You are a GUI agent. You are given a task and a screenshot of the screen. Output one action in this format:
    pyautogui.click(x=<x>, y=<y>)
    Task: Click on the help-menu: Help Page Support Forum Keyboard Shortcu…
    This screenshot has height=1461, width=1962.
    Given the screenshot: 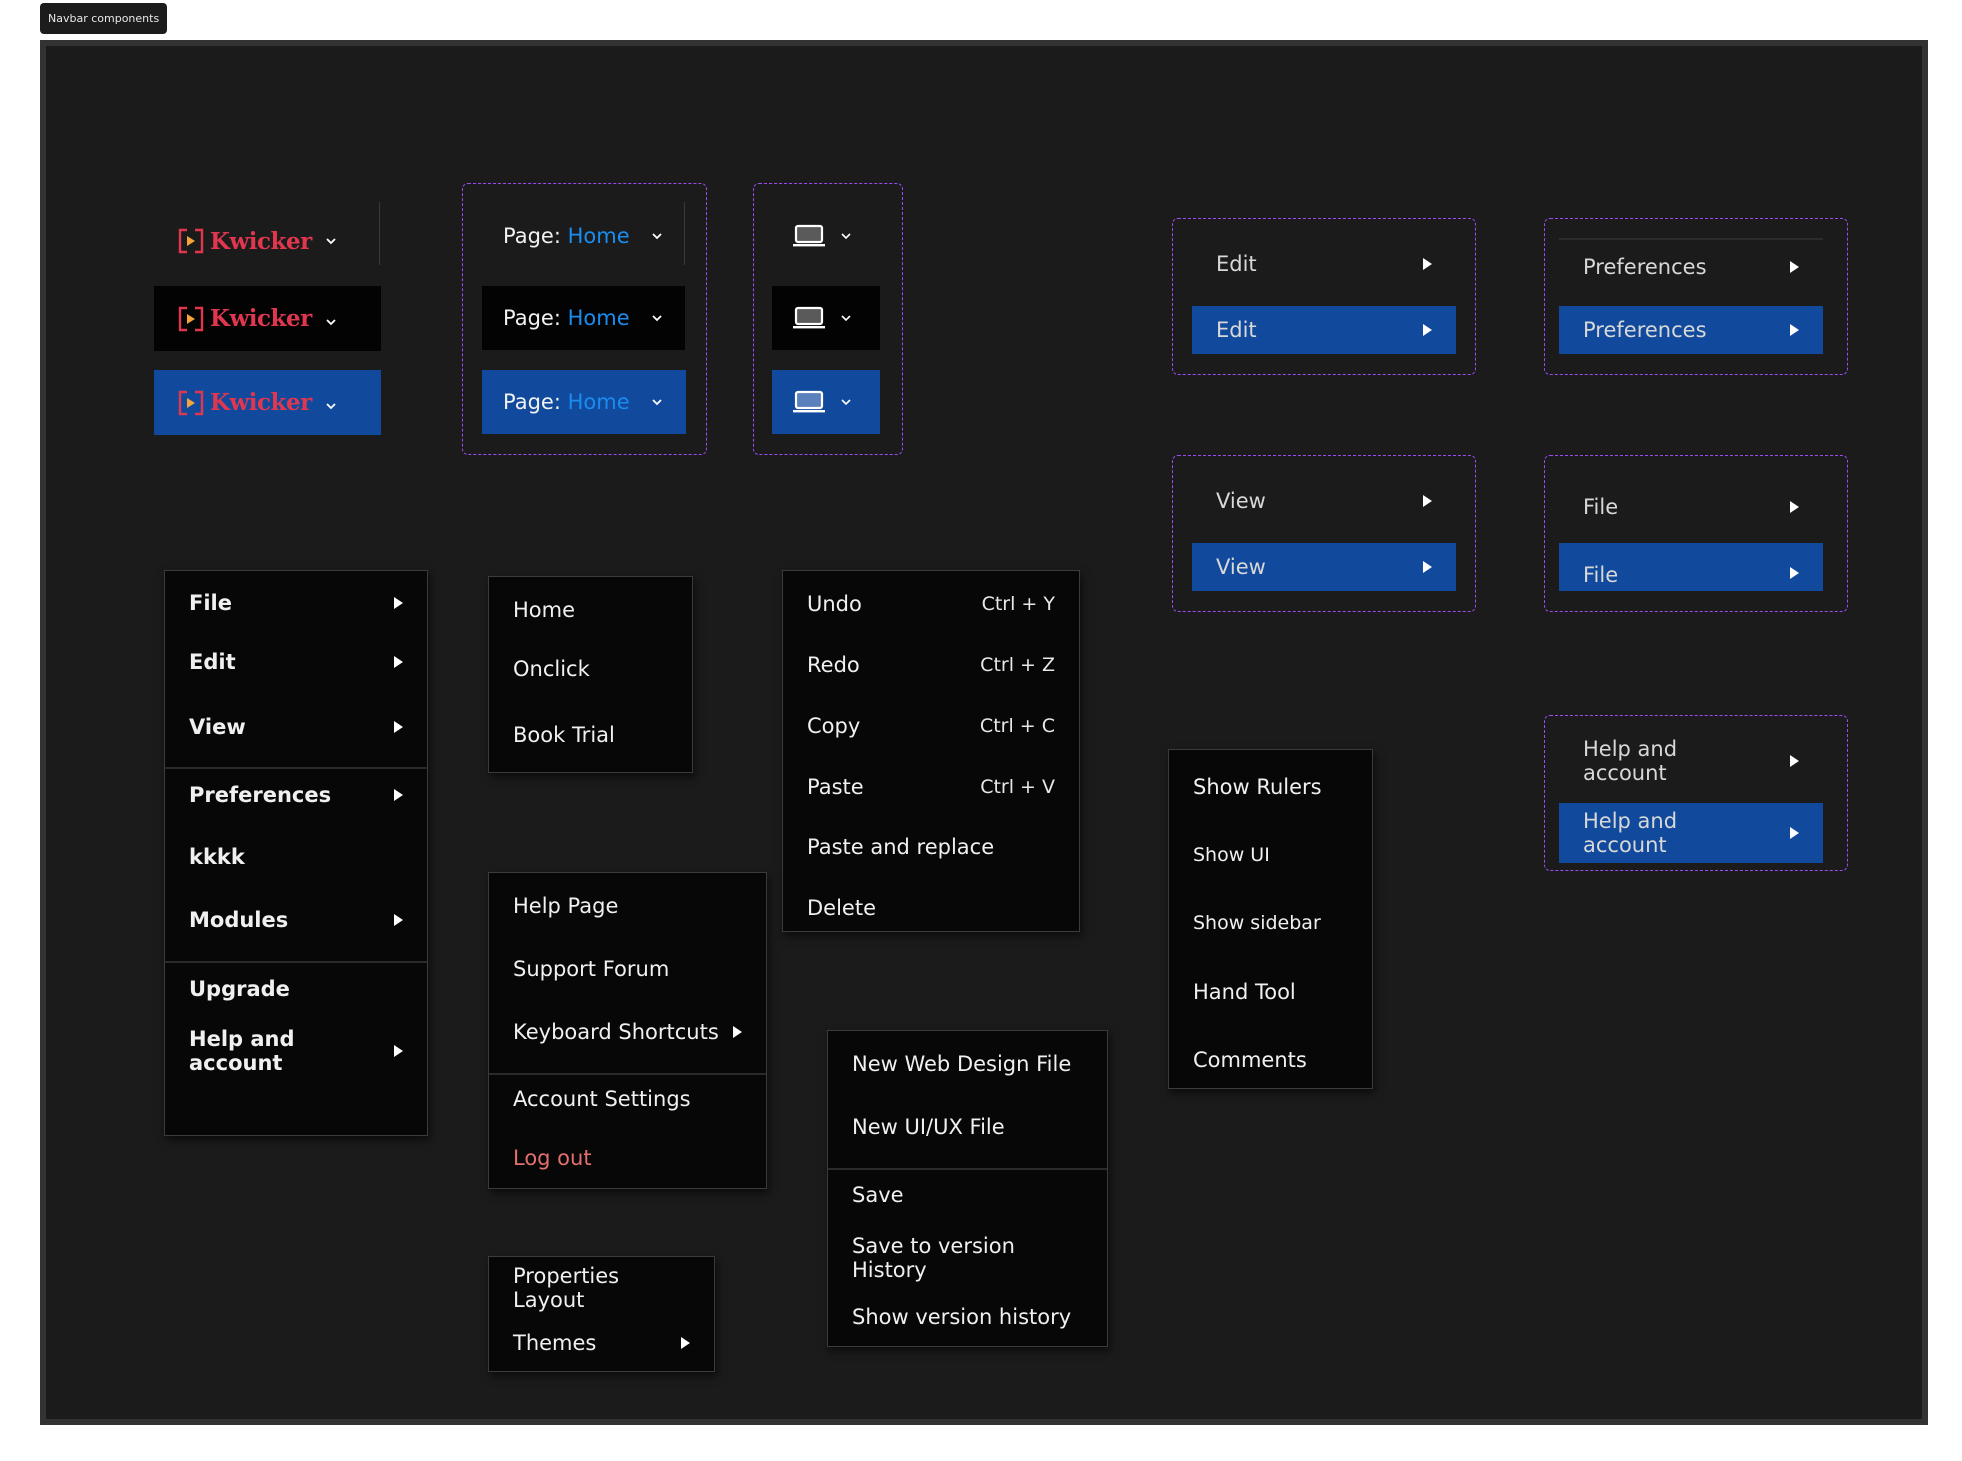 What is the action you would take?
    pyautogui.click(x=627, y=1030)
    